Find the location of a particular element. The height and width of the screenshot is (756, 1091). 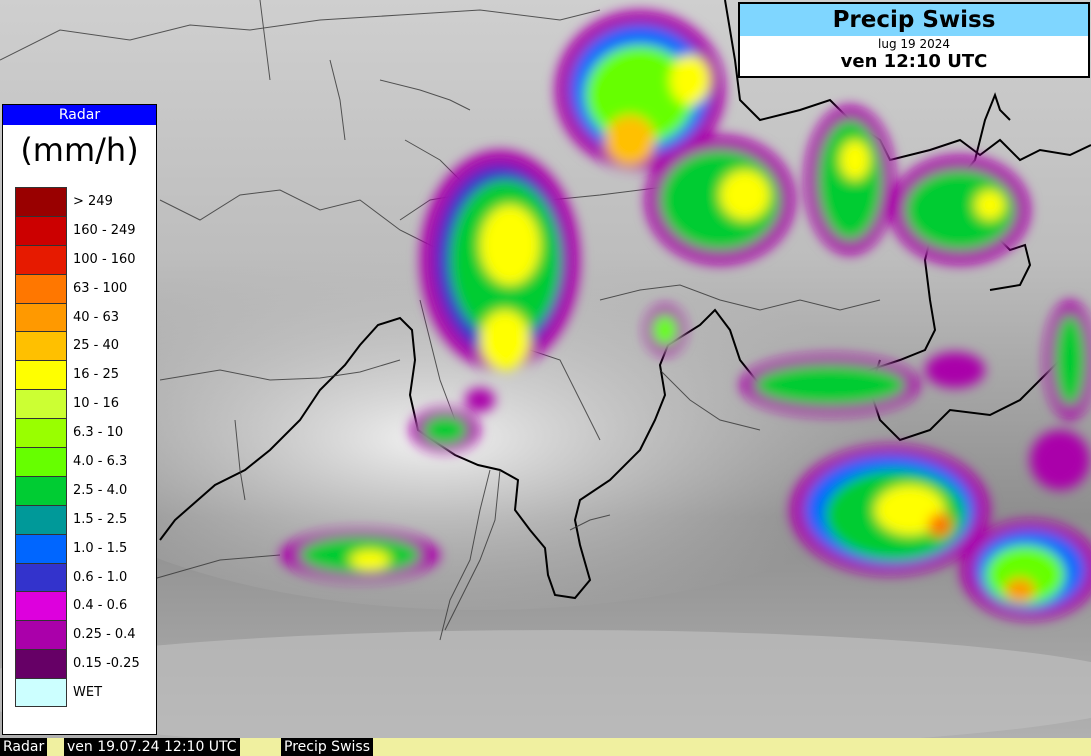

legend-label: 63 - 100 is located at coordinates (100, 288).